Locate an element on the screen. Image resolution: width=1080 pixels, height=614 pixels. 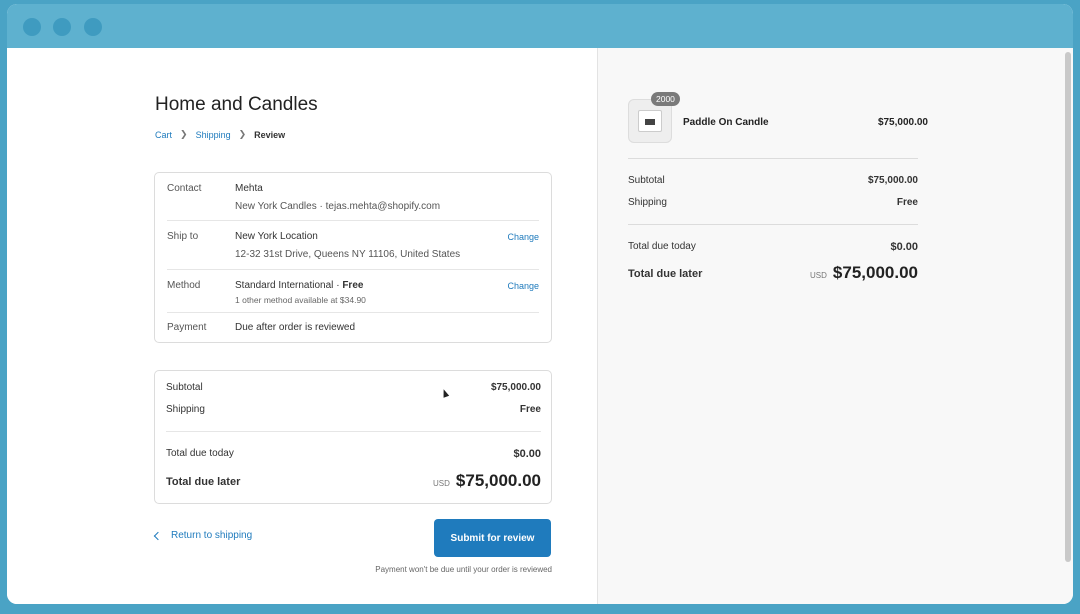
chevron-left-icon is located at coordinates (158, 535).